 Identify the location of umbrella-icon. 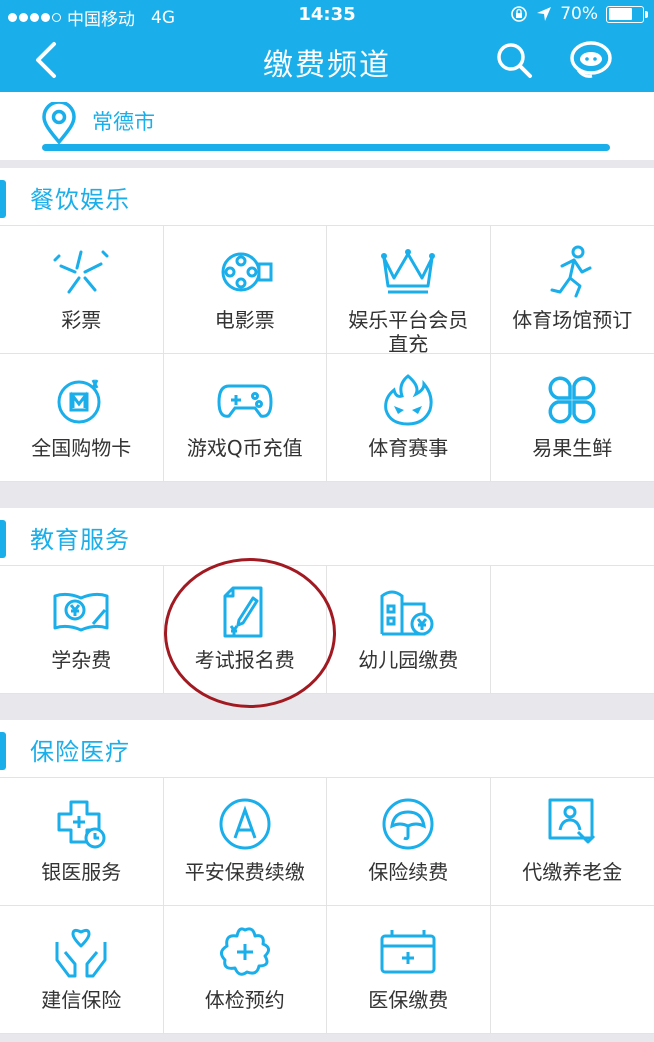
(408, 824).